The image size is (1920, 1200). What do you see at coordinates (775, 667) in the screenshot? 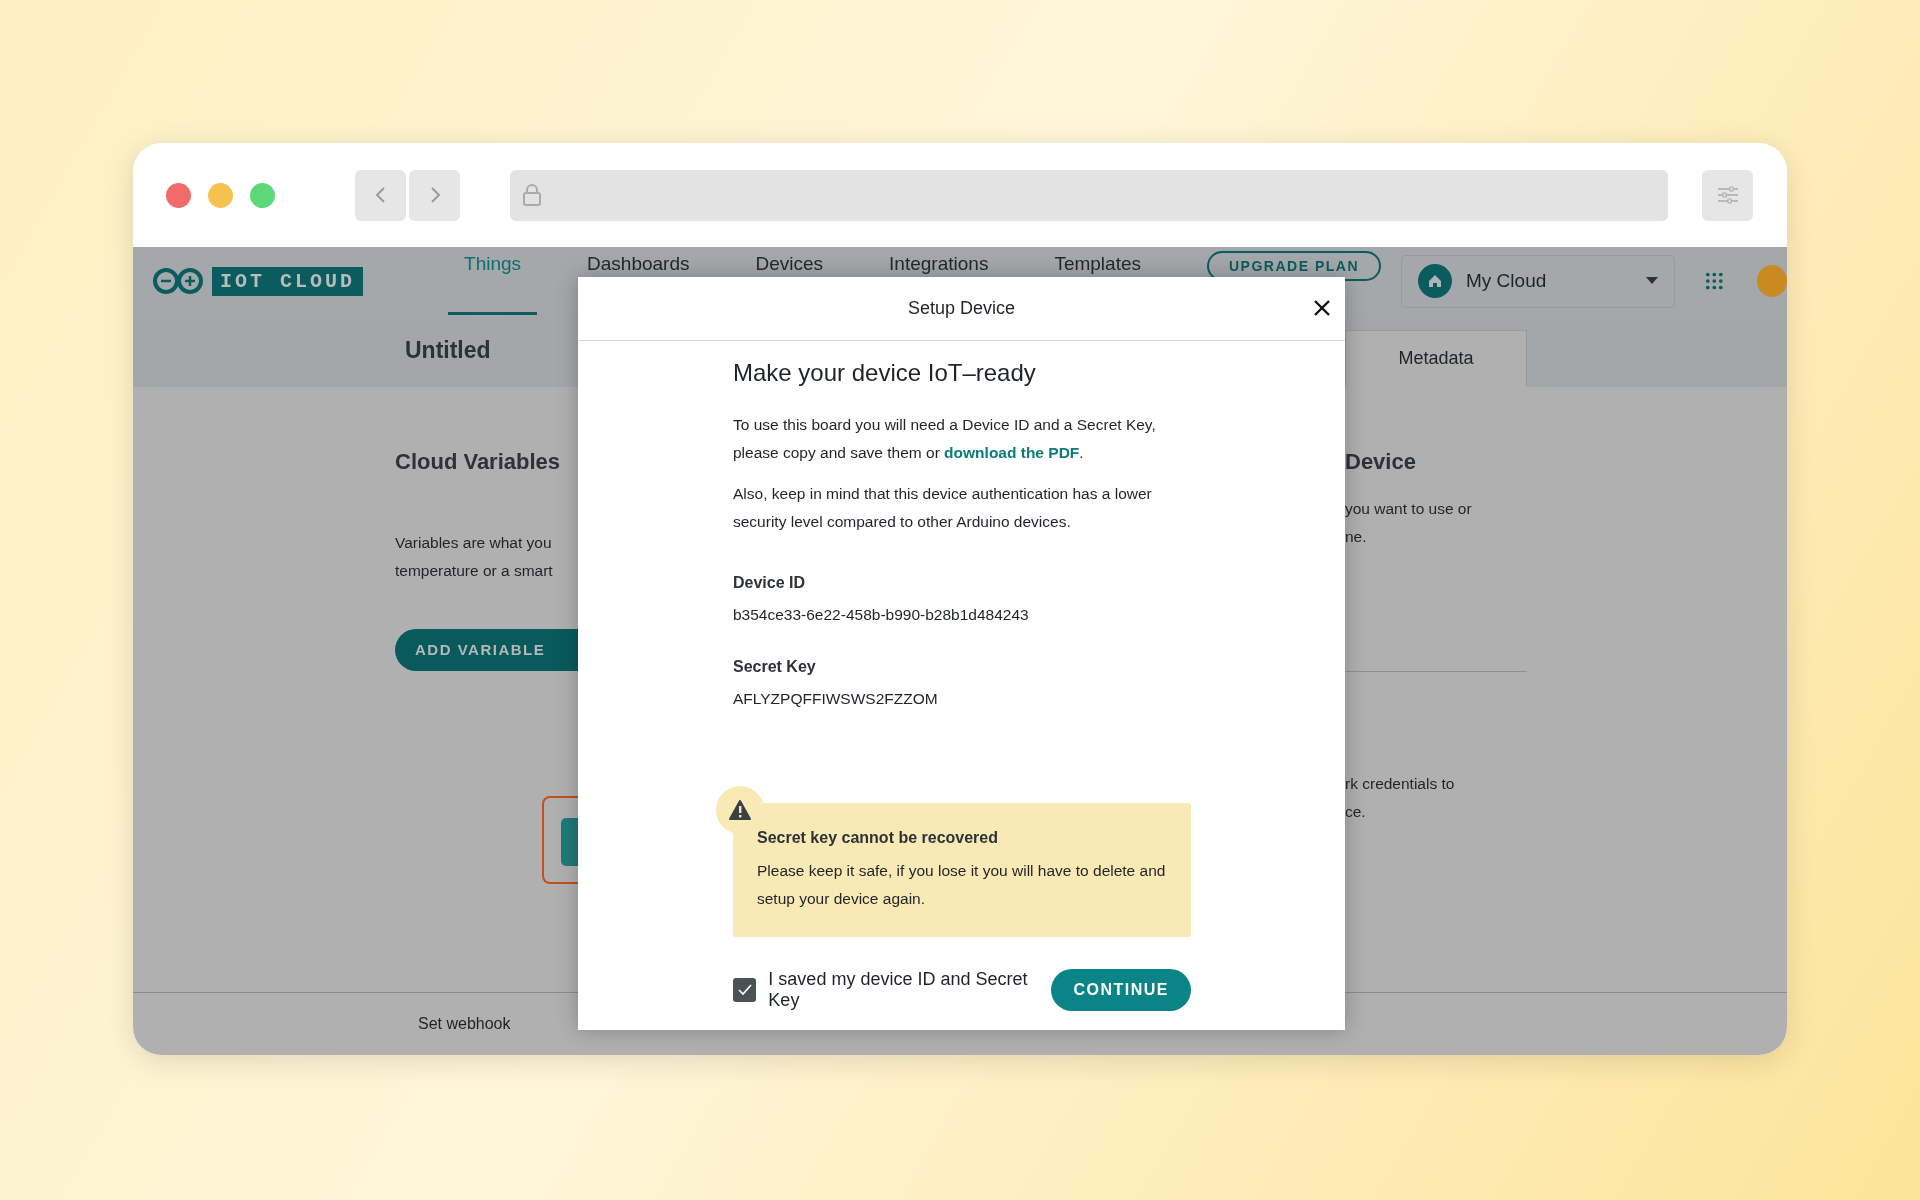
I see `field-label: Secret Key` at bounding box center [775, 667].